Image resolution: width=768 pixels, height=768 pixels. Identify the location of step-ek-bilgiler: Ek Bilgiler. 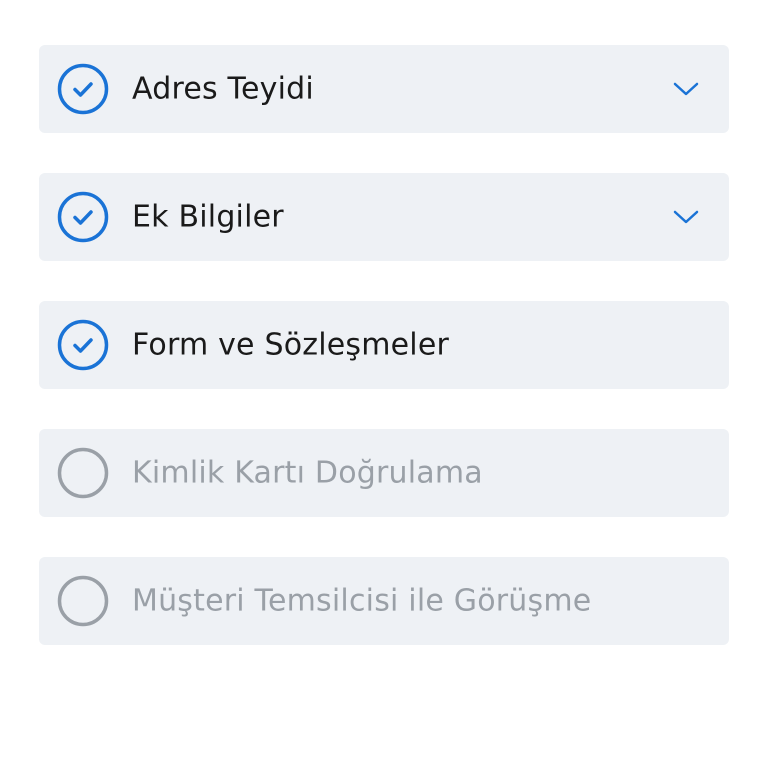
(384, 217).